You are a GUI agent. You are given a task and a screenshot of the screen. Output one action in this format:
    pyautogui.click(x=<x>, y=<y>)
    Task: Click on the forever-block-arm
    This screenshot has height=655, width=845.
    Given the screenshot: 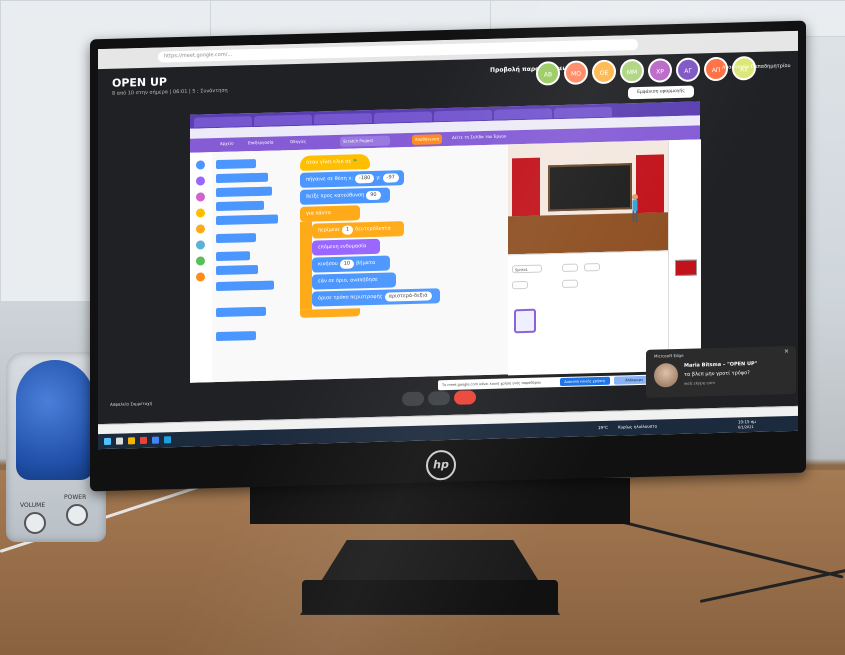 What is the action you would take?
    pyautogui.click(x=306, y=265)
    